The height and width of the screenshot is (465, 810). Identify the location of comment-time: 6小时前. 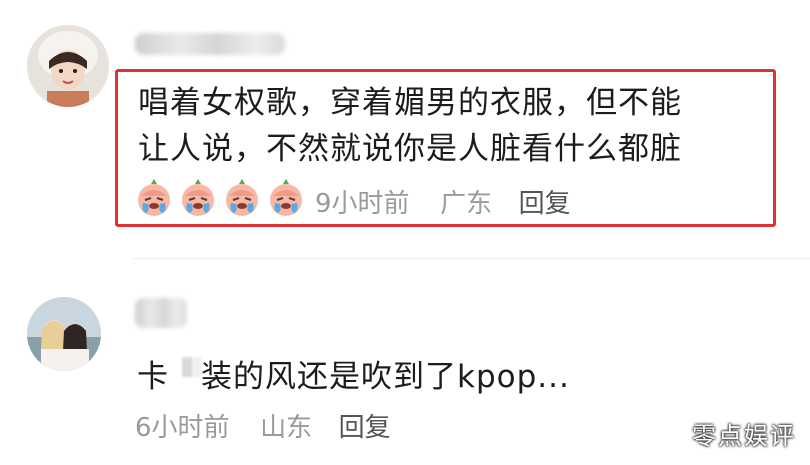
(182, 428).